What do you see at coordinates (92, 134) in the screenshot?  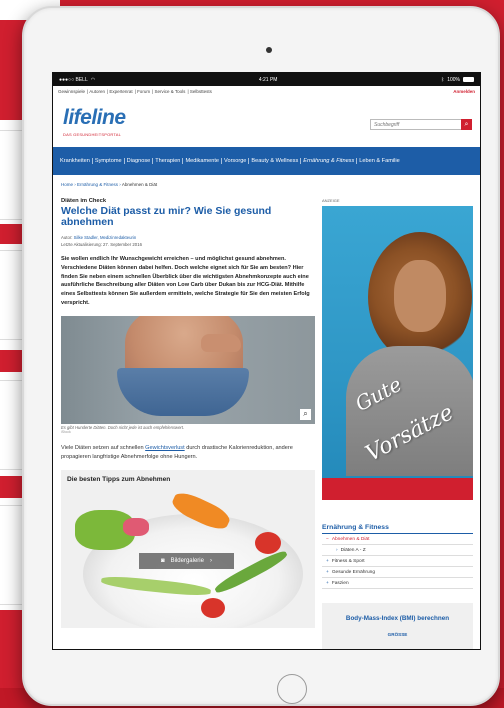 I see `site-tagline: DAS GESUNDHEITSPORTAL` at bounding box center [92, 134].